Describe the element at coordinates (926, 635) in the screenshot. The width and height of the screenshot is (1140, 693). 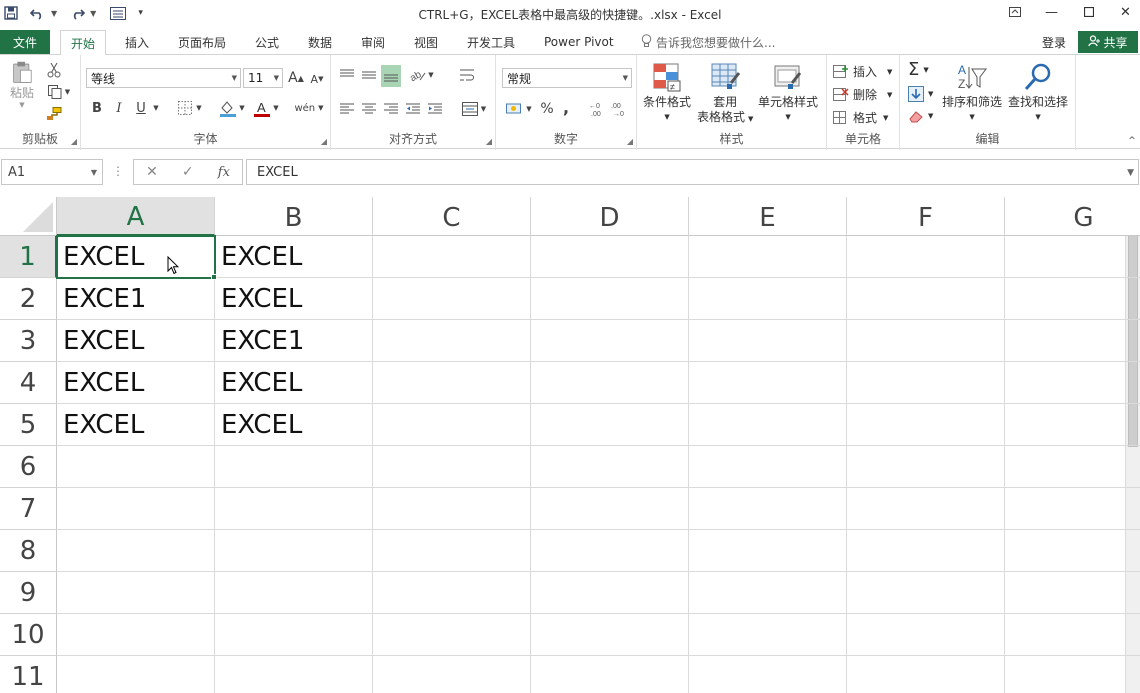
I see `cell-f10` at that location.